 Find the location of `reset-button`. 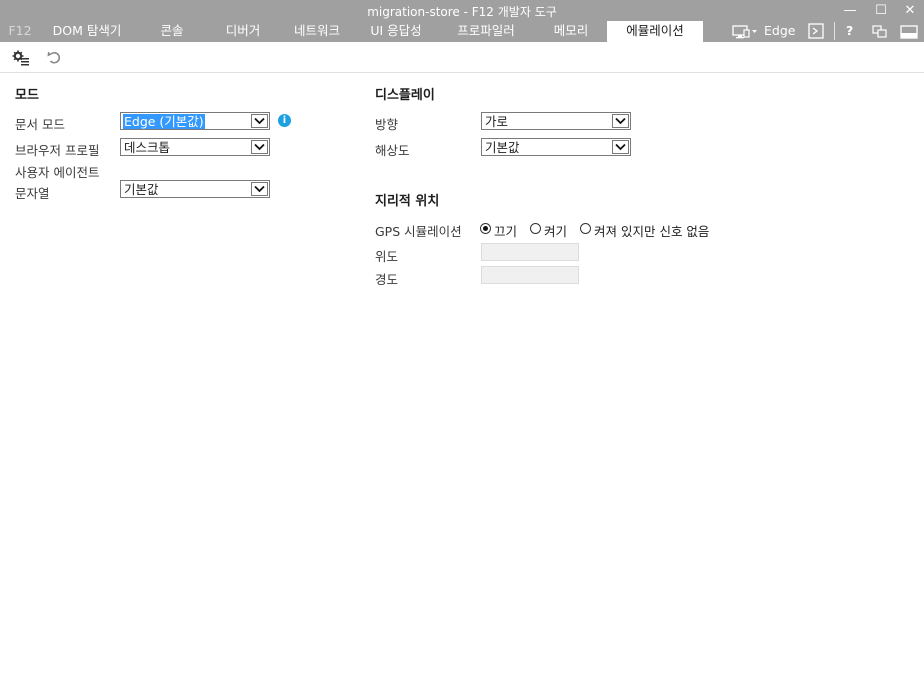

reset-button is located at coordinates (55, 58).